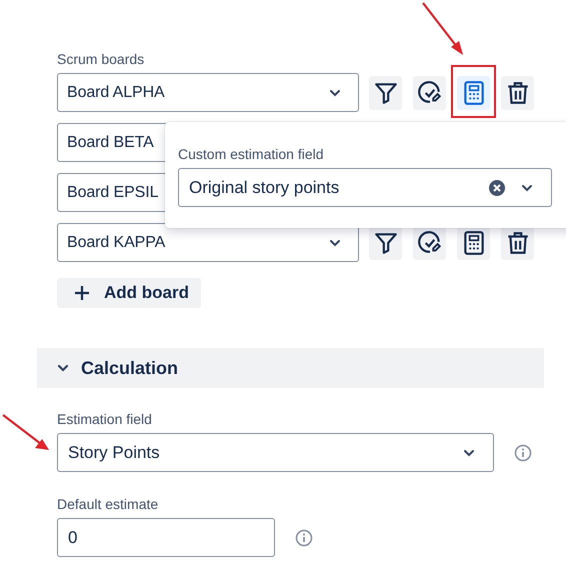 This screenshot has height=583, width=566. I want to click on plus-icon, so click(82, 293).